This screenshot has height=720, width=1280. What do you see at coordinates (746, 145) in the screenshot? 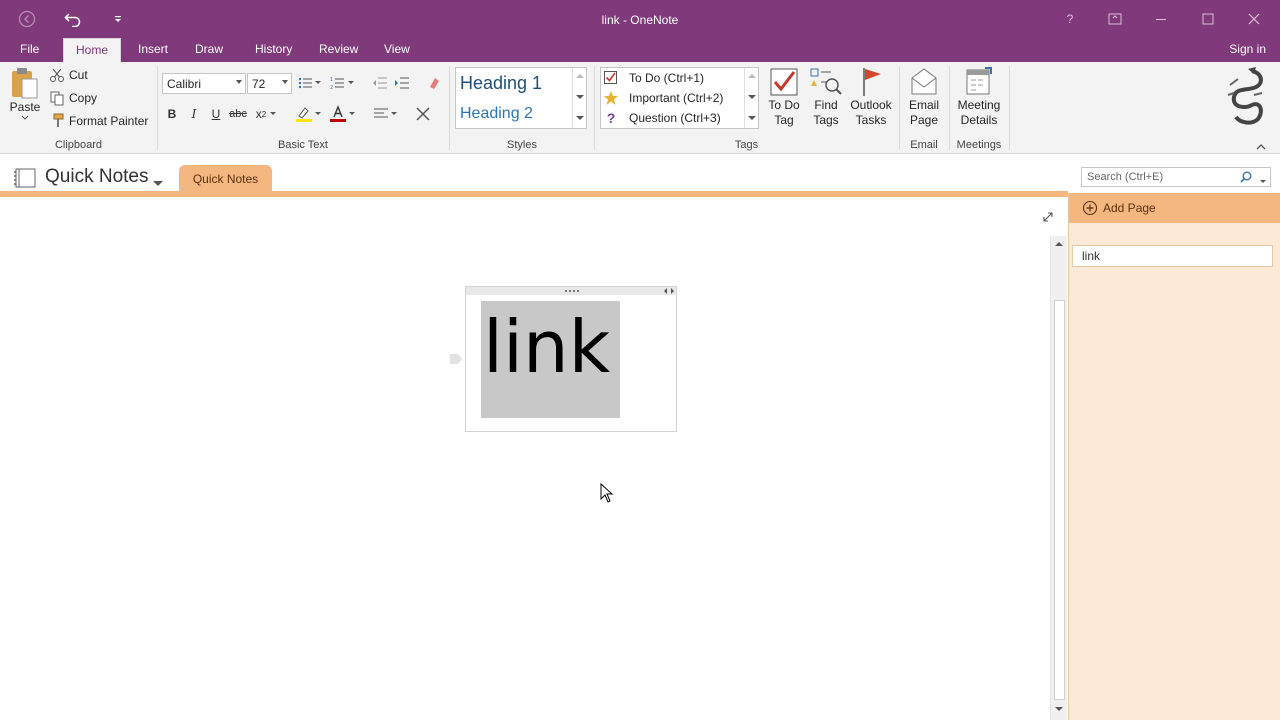
I see `tags-group-label: Tags` at bounding box center [746, 145].